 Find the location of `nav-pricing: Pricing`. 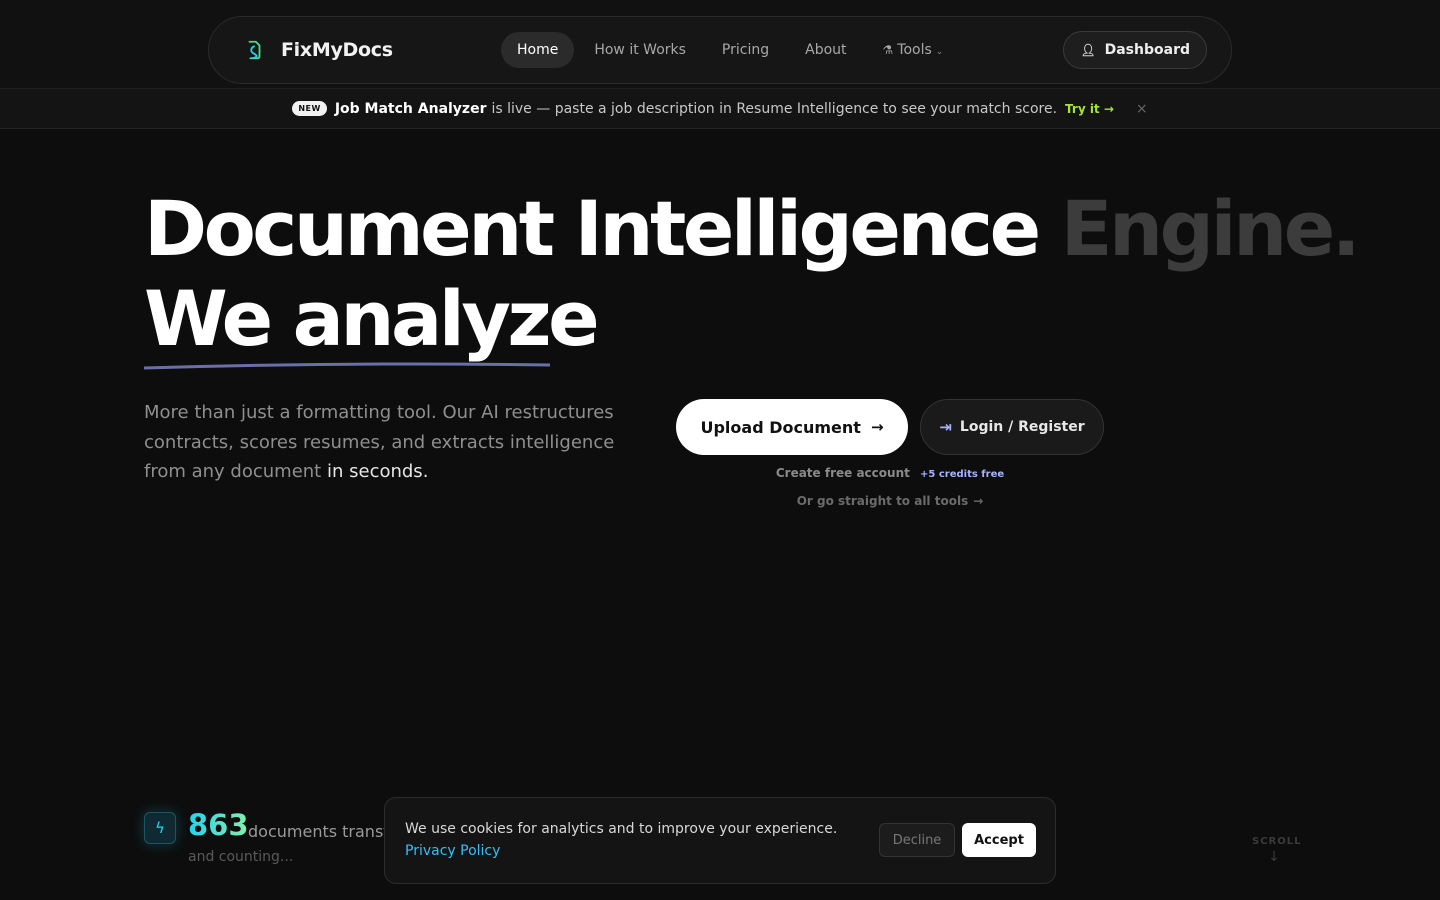

nav-pricing: Pricing is located at coordinates (745, 50).